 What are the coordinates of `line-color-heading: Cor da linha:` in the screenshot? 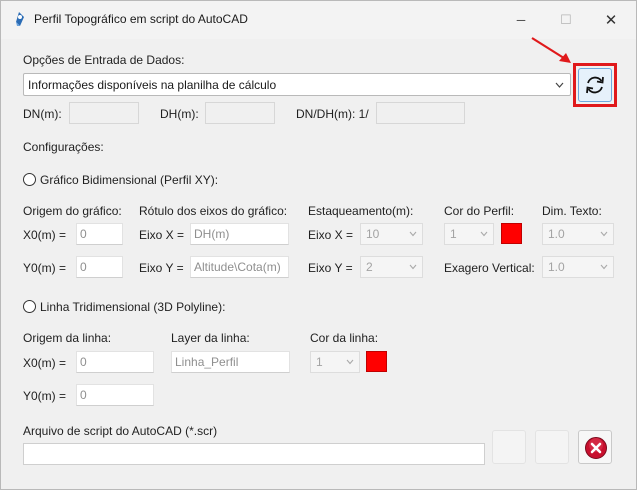 It's located at (344, 338).